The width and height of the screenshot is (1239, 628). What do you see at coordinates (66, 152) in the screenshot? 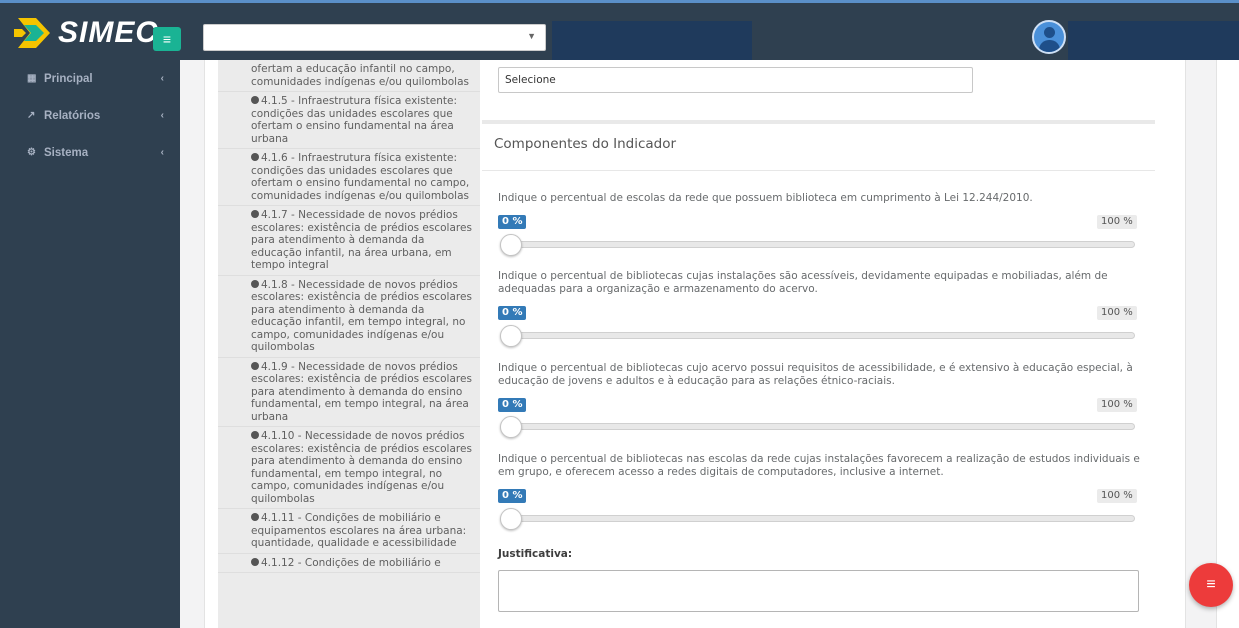
I see `sidebar-item-label: Sistema` at bounding box center [66, 152].